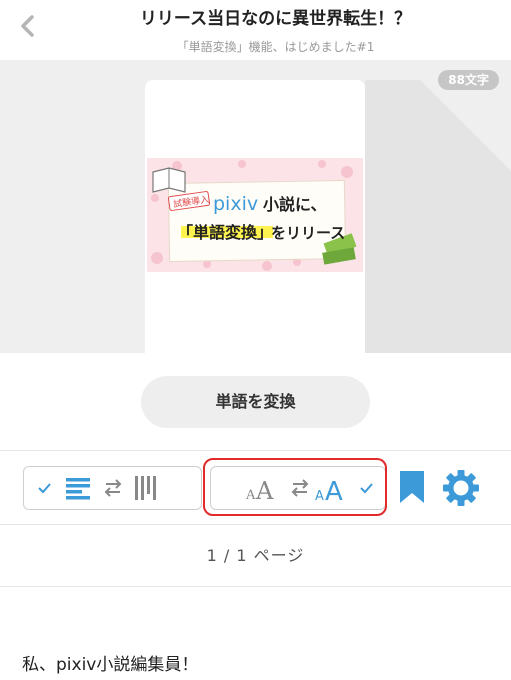 The width and height of the screenshot is (511, 680). What do you see at coordinates (412, 487) in the screenshot?
I see `bookmark-icon` at bounding box center [412, 487].